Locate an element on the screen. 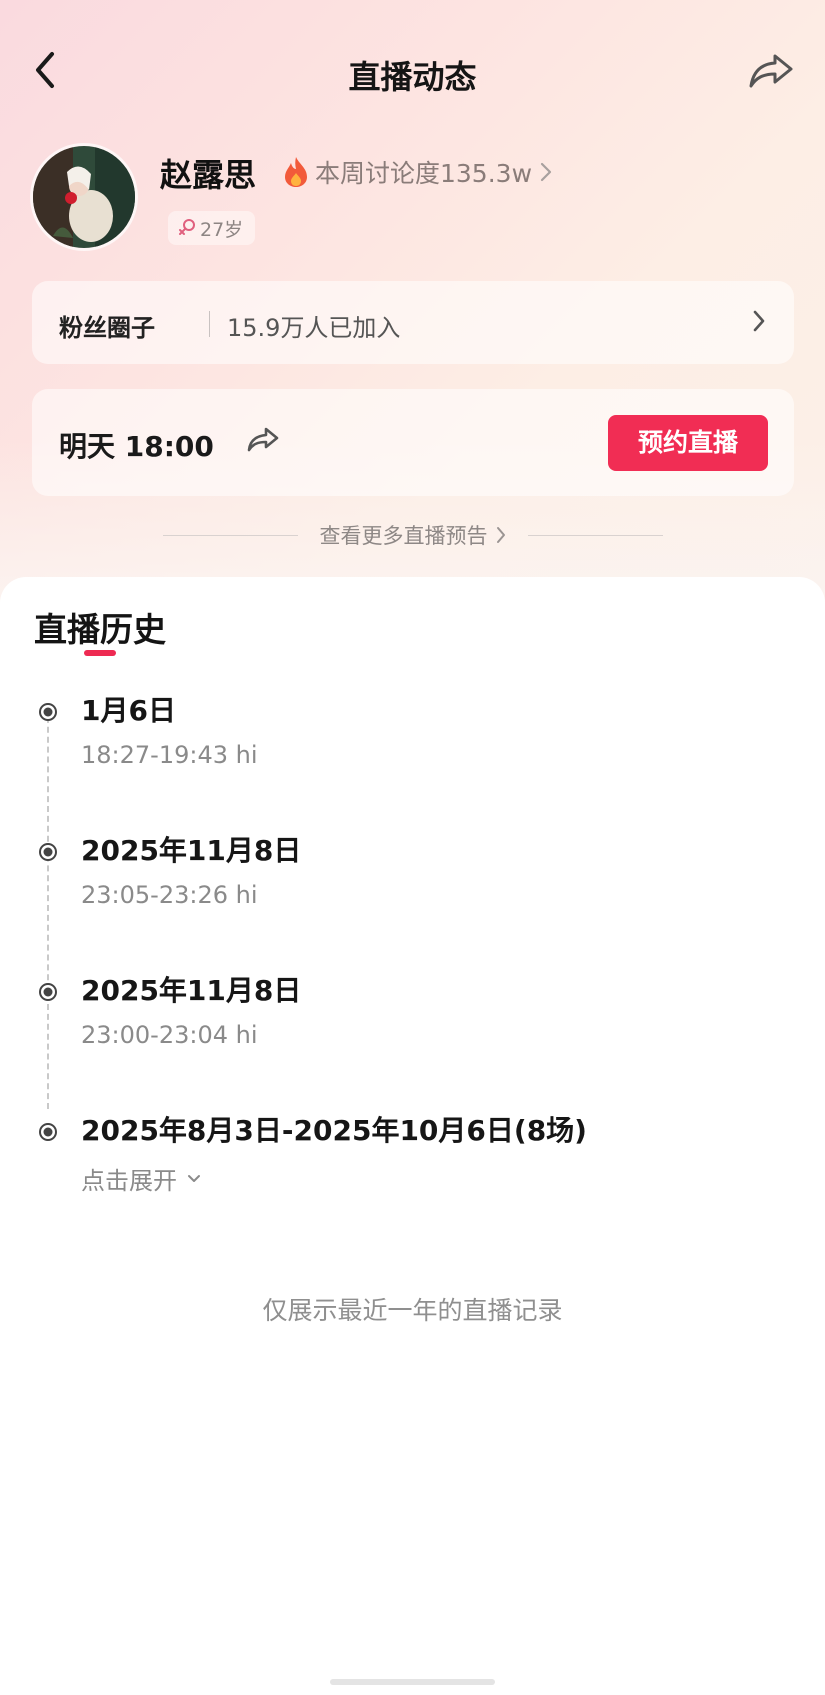 The image size is (825, 1695). avatar-image is located at coordinates (84, 197).